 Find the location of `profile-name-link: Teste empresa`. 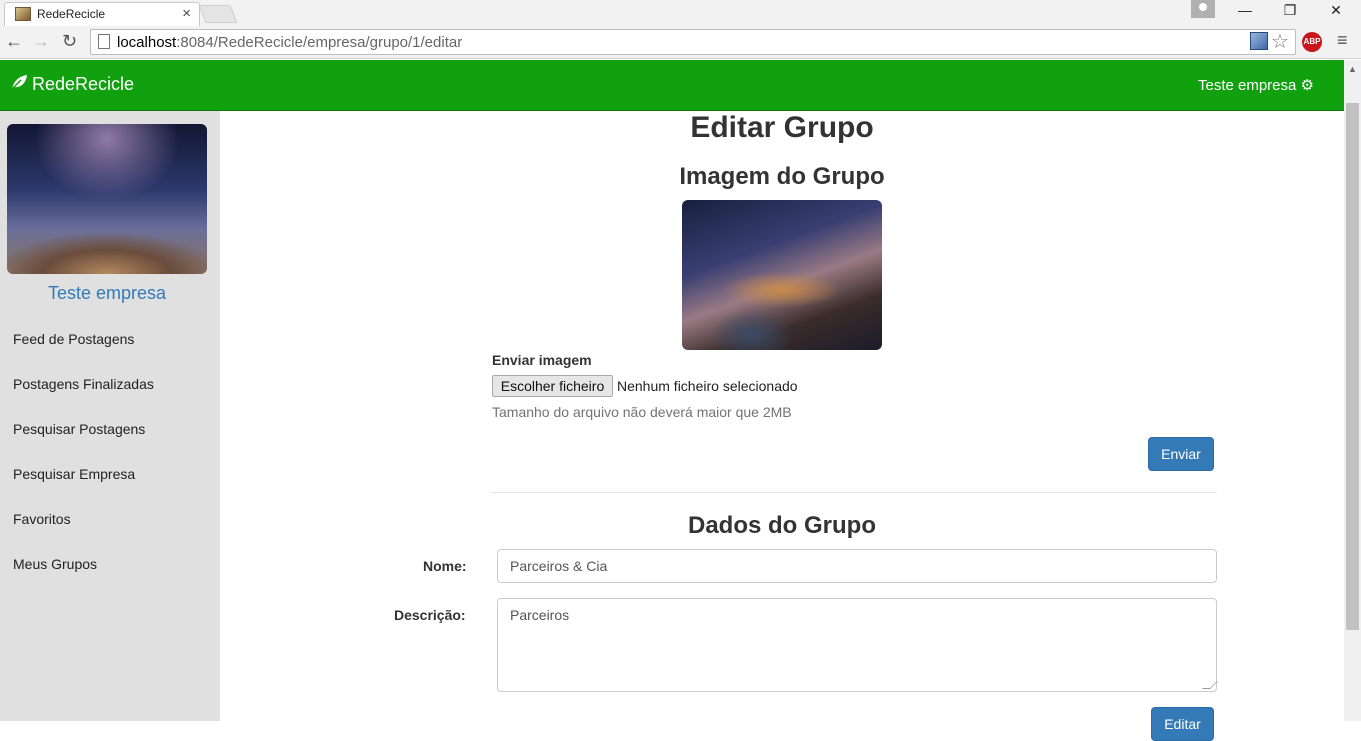

profile-name-link: Teste empresa is located at coordinates (107, 293).